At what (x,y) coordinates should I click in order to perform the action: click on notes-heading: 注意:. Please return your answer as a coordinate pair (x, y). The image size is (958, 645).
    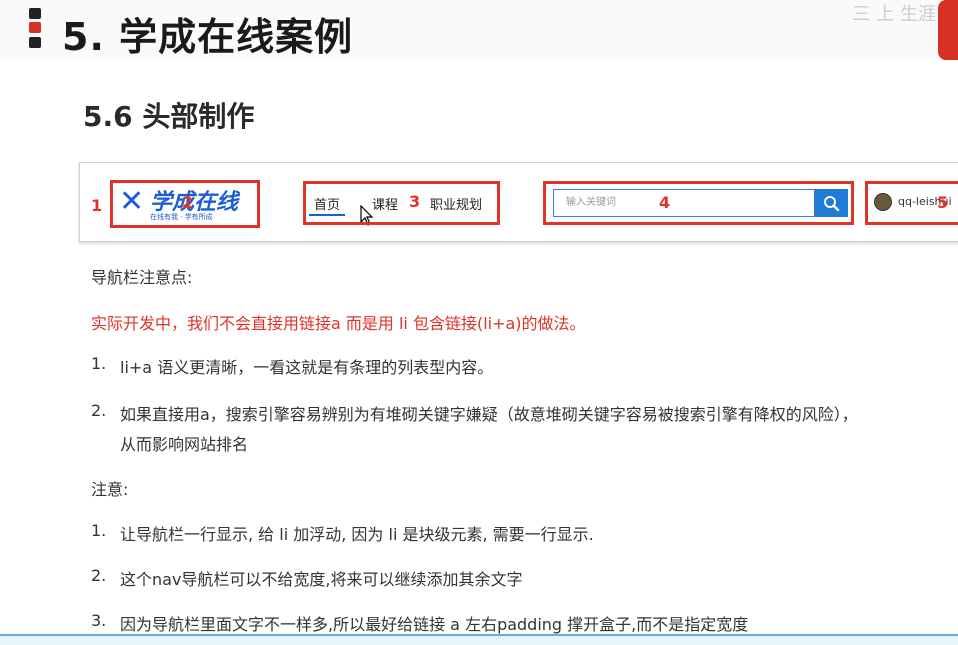
    Looking at the image, I should click on (110, 489).